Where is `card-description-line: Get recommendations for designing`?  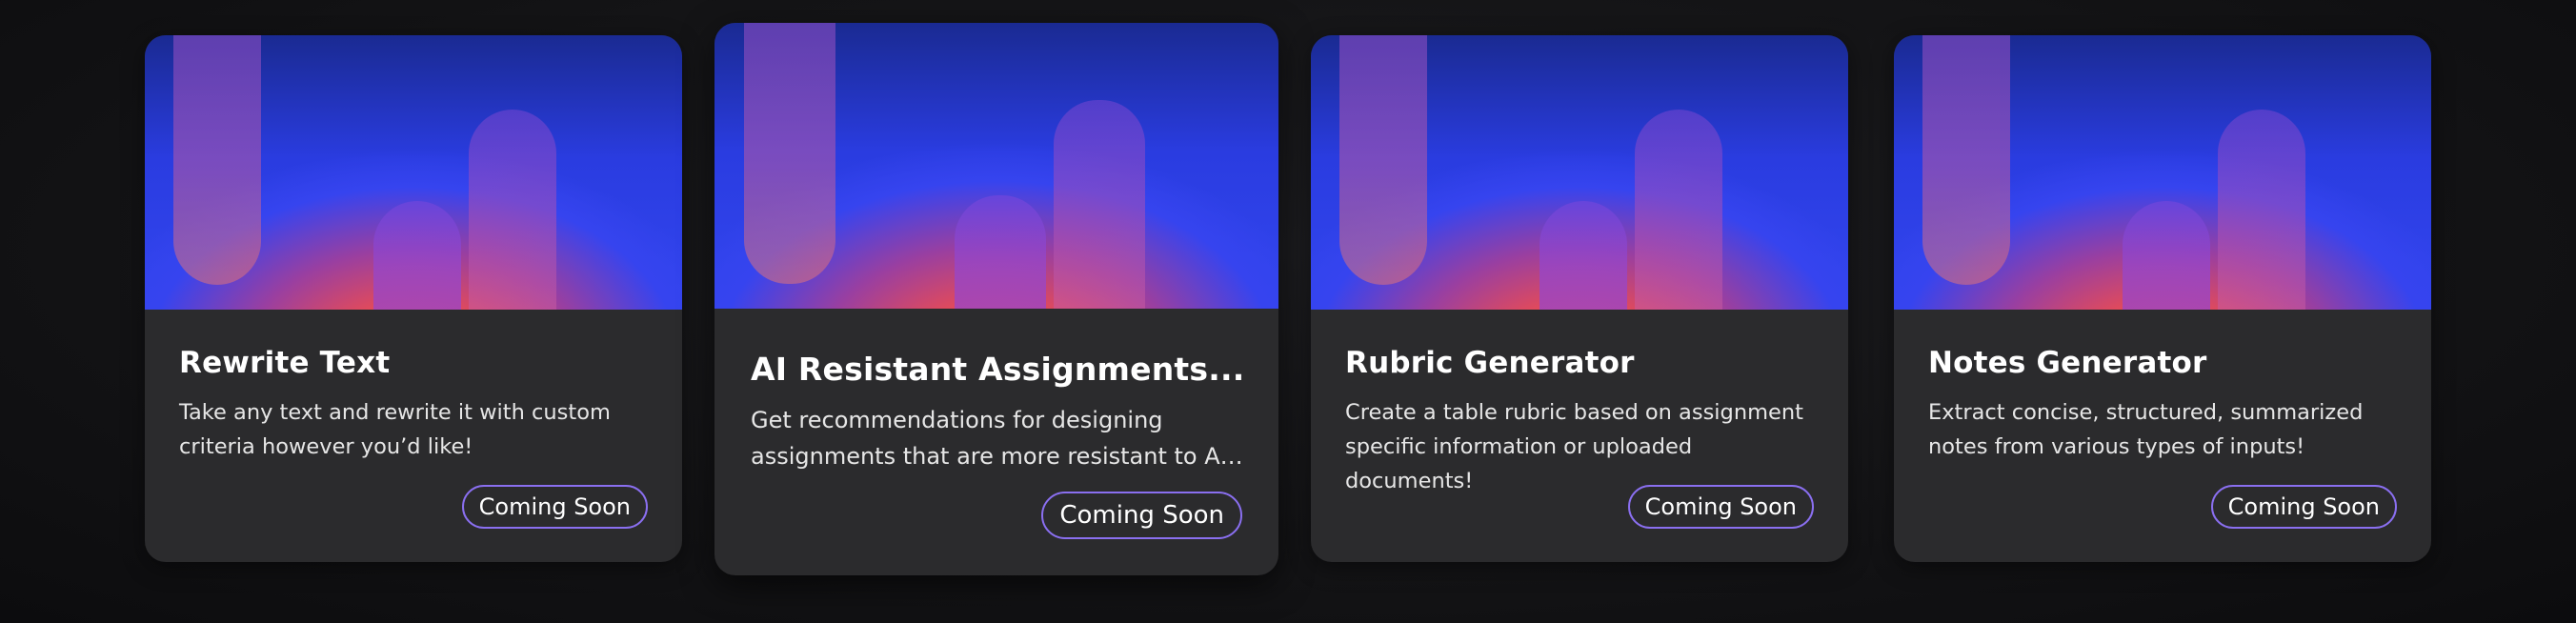
card-description-line: Get recommendations for designing is located at coordinates (957, 420).